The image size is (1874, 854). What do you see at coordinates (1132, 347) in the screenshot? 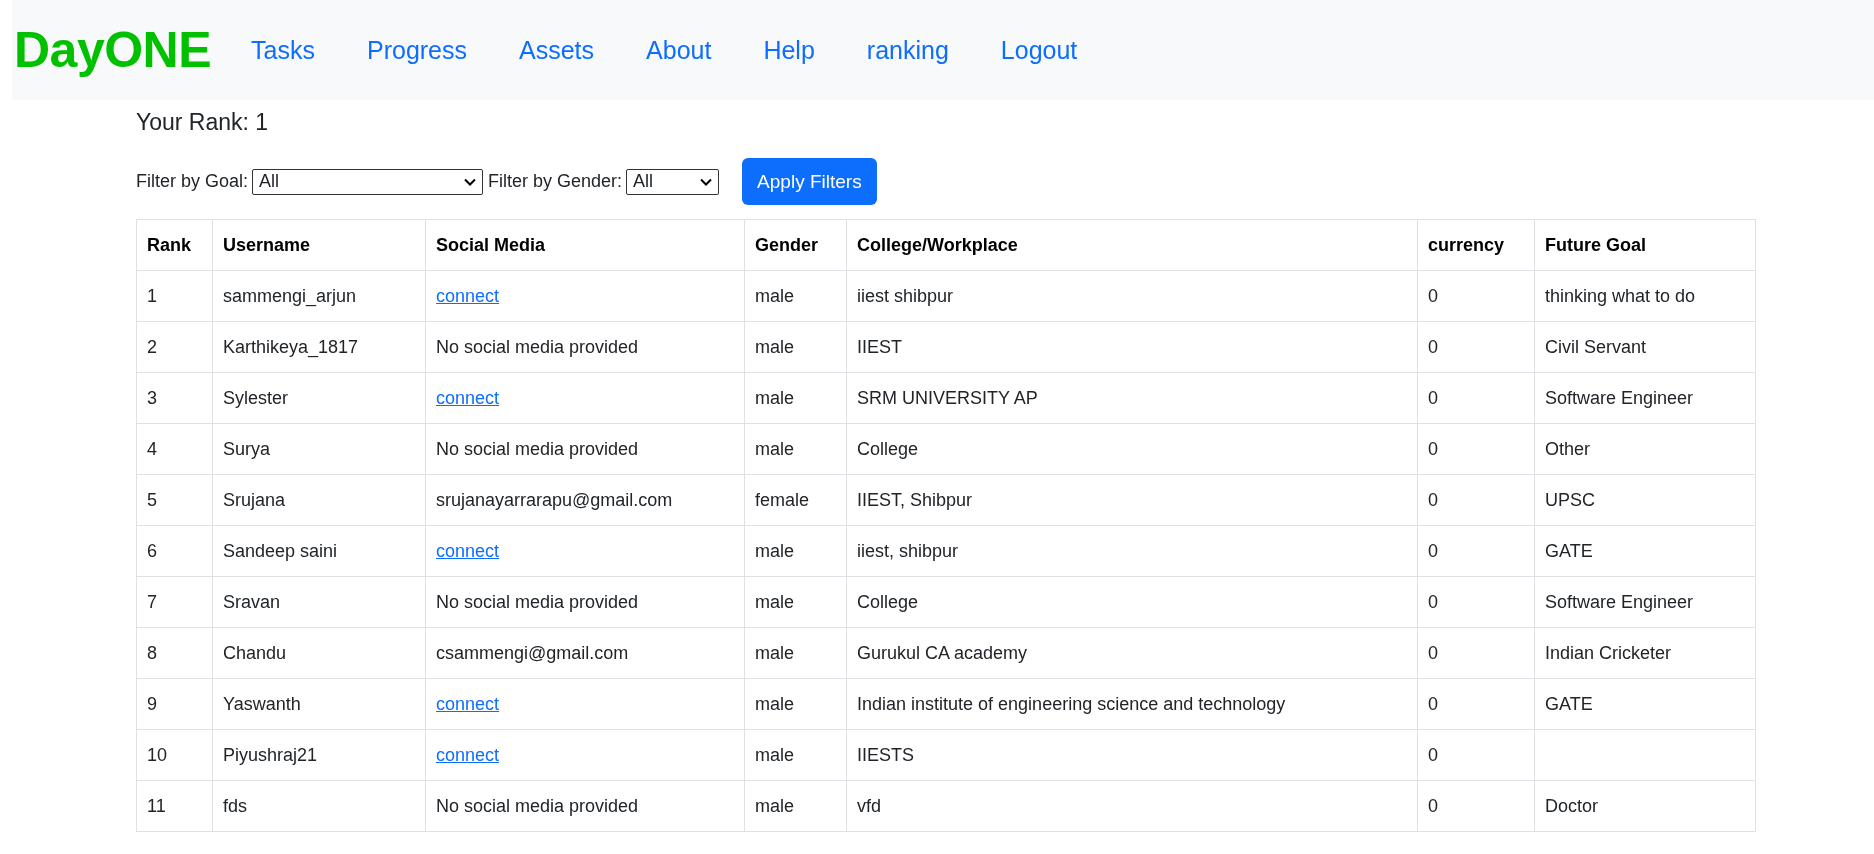
I see `table-cell: IIEST` at bounding box center [1132, 347].